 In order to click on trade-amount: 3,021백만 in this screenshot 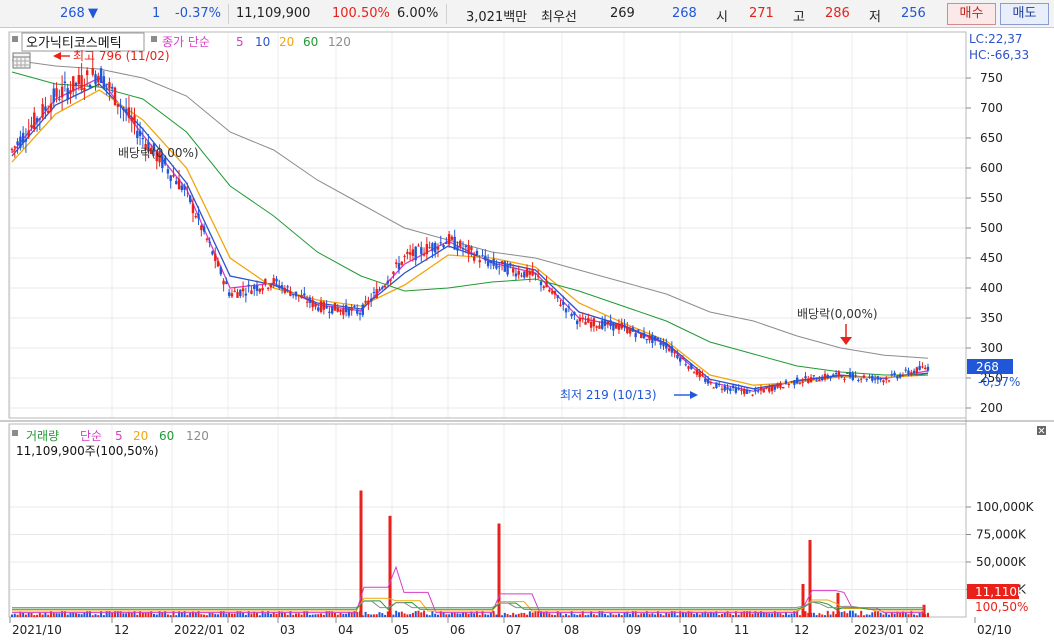, I will do `click(497, 17)`.